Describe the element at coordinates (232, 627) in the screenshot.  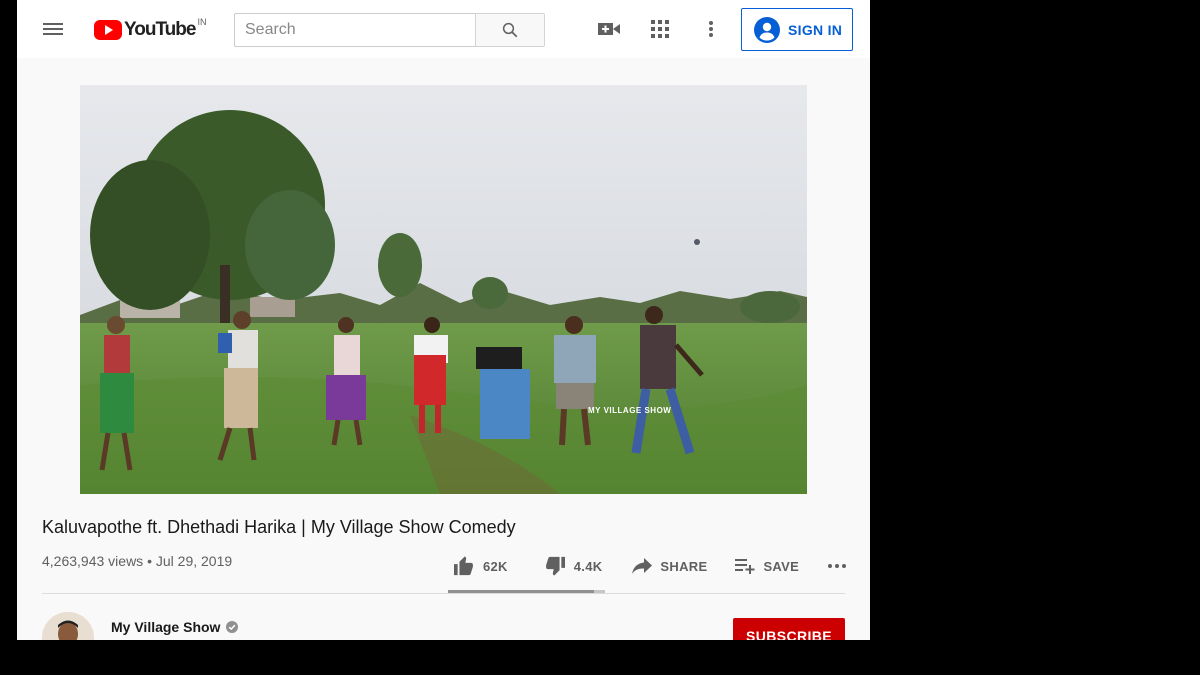
I see `verified-check-icon` at that location.